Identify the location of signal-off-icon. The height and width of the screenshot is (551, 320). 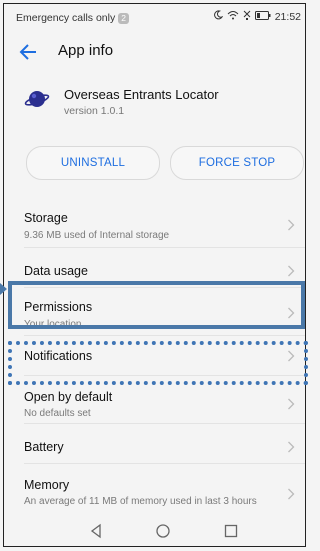
(247, 16).